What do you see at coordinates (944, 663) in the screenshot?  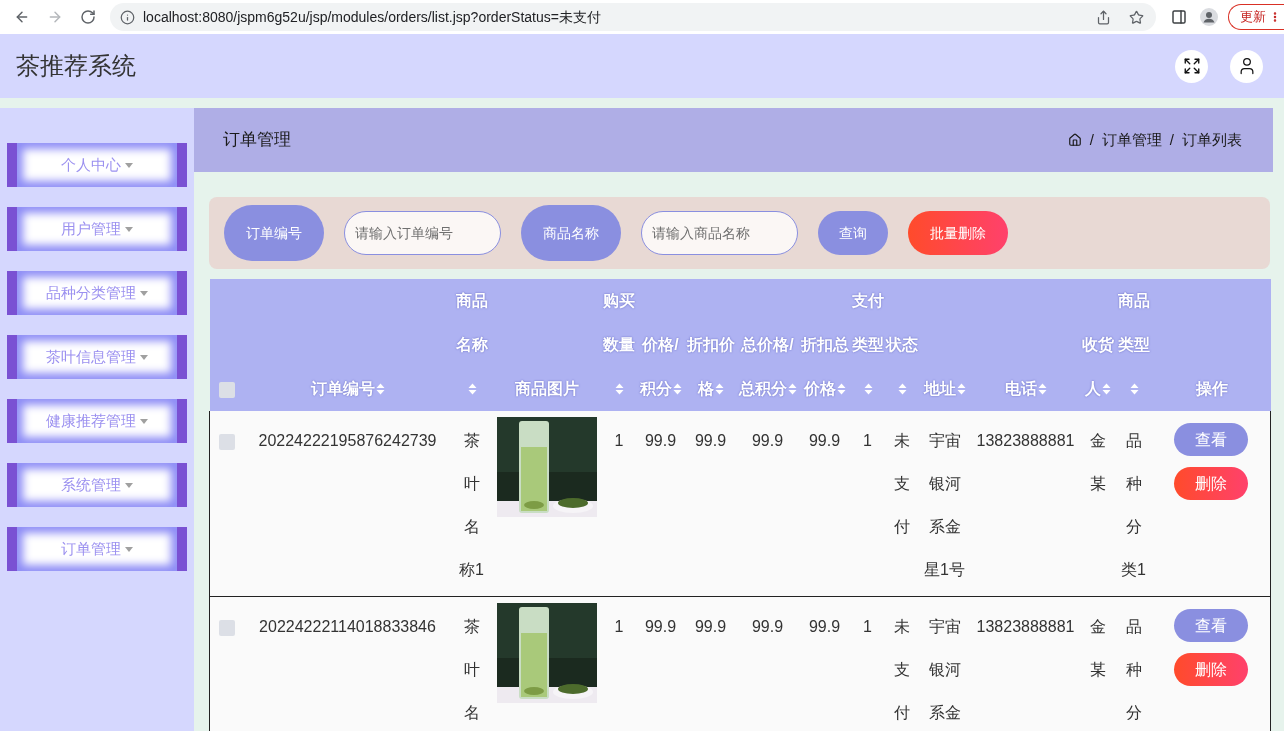 I see `table-cell: 宇宙银河系金` at bounding box center [944, 663].